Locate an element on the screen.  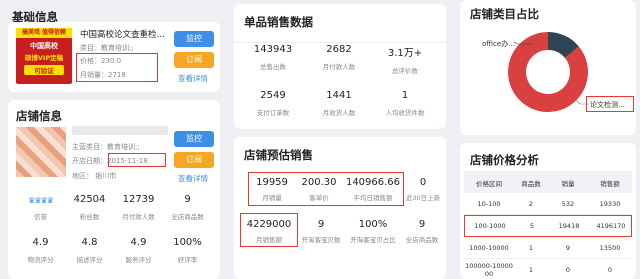
stat-label: 物流评分 is located at coordinates (40, 260).